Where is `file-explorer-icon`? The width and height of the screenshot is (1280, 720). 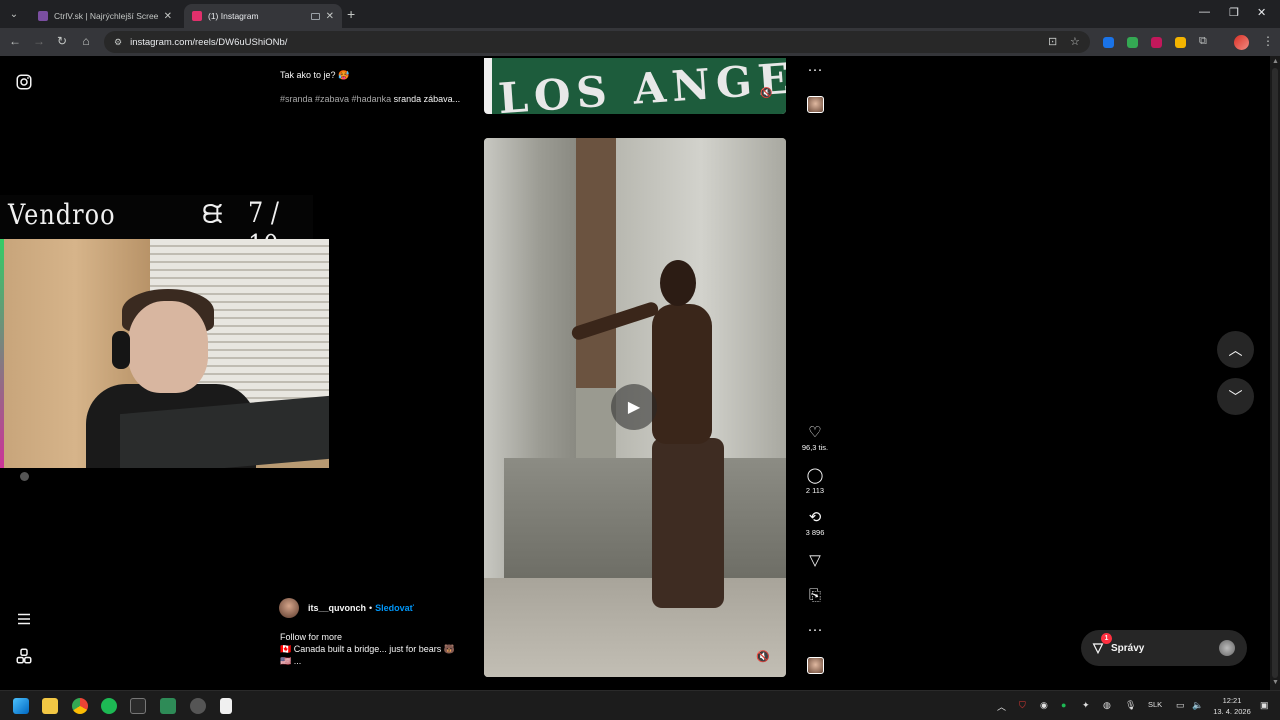 file-explorer-icon is located at coordinates (50, 706).